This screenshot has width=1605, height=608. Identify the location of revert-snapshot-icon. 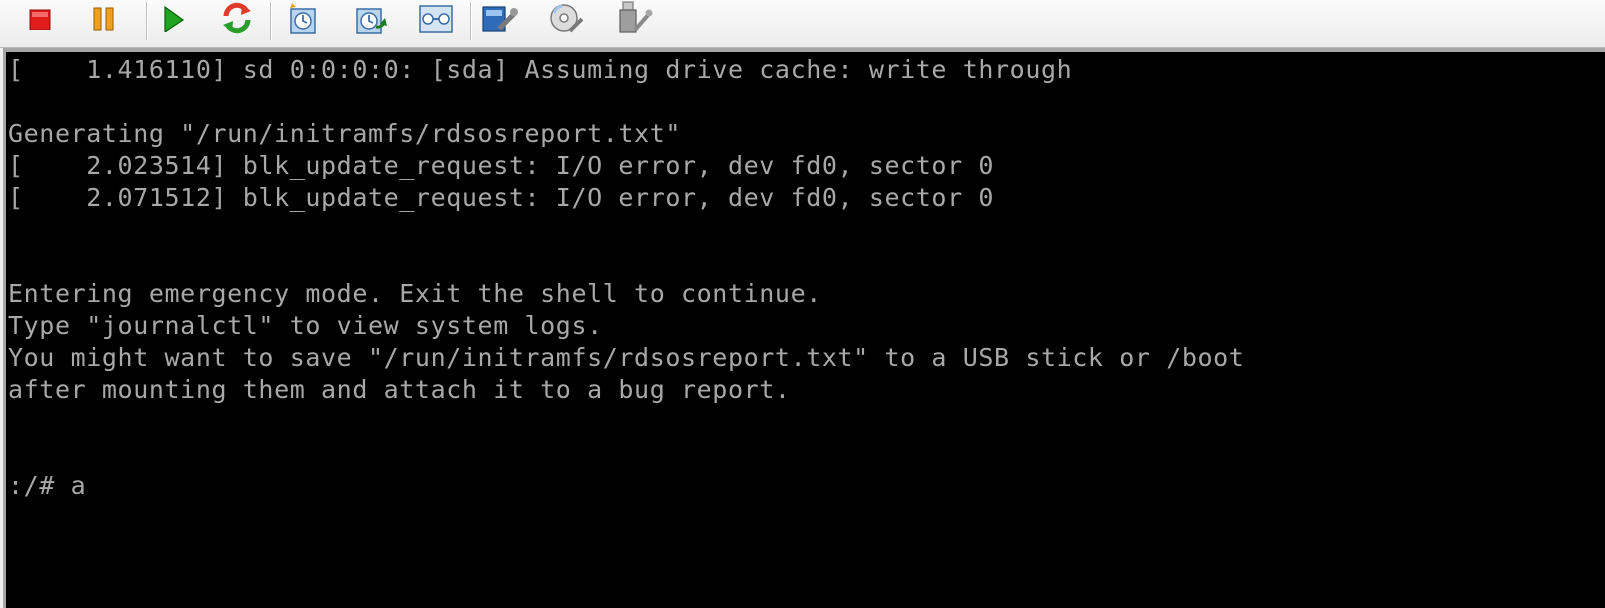
(370, 18).